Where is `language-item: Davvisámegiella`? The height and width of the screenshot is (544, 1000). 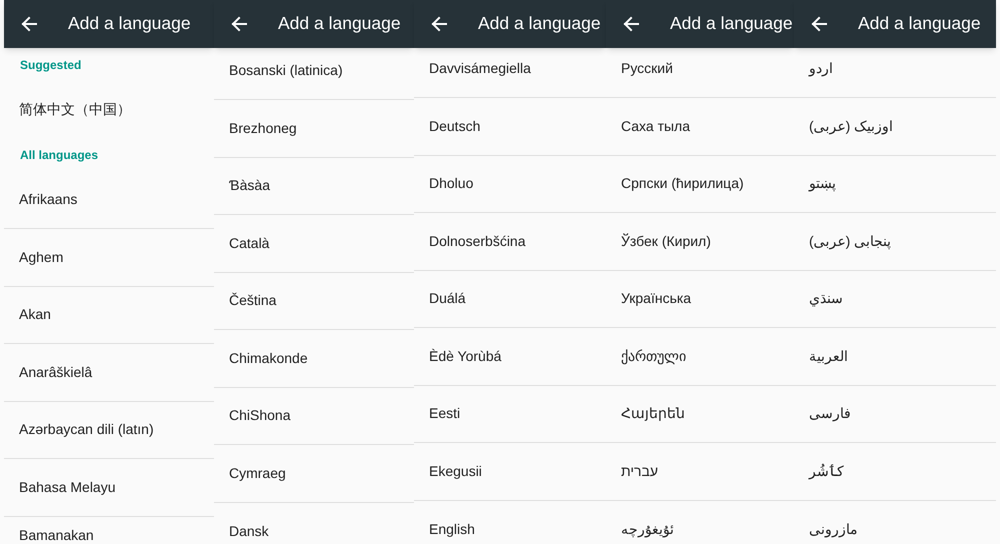 language-item: Davvisámegiella is located at coordinates (510, 73).